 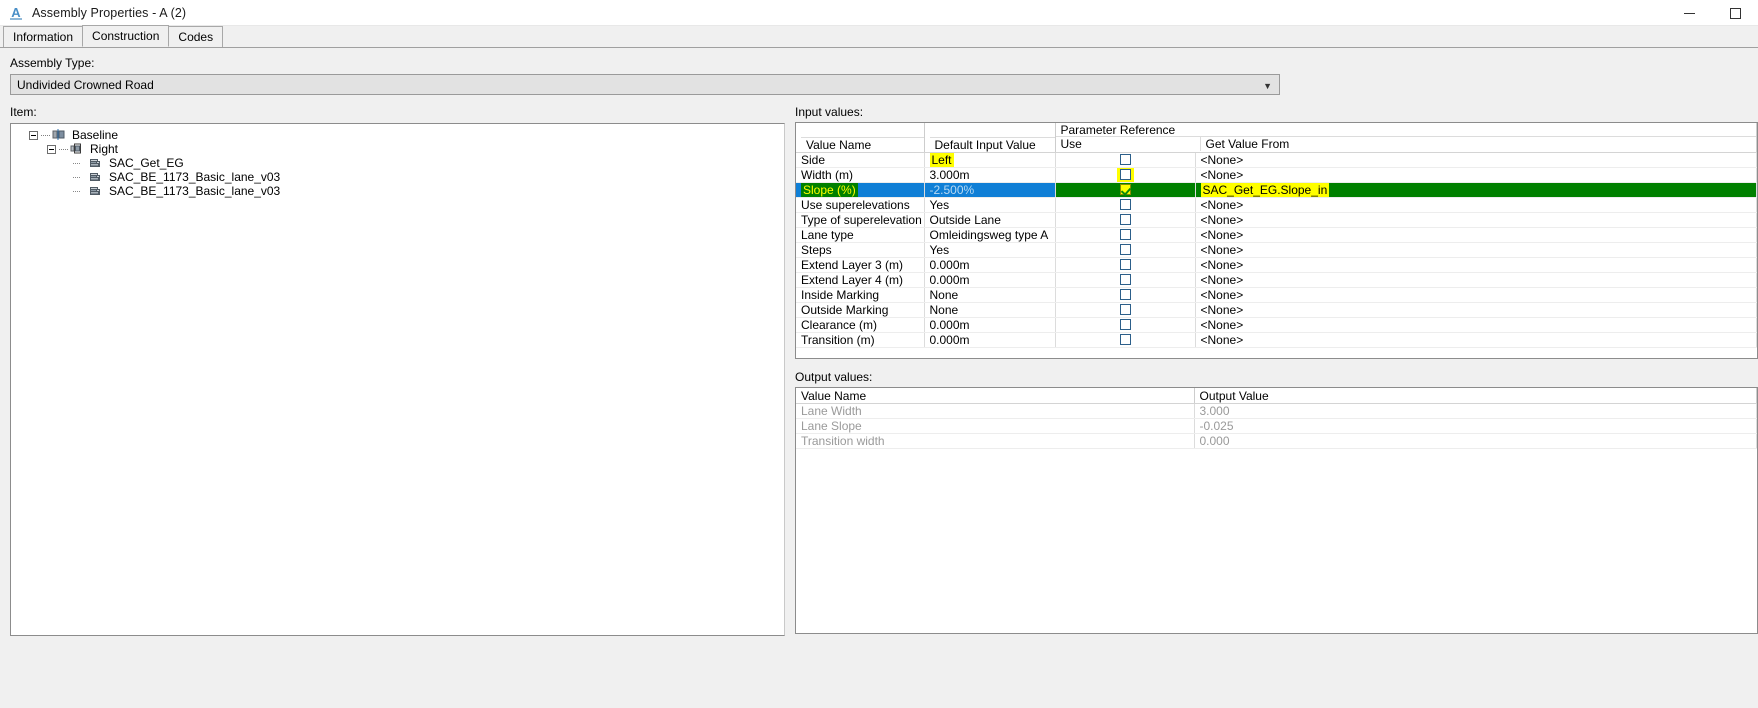 I want to click on output-row-value: 3.000, so click(x=1475, y=411).